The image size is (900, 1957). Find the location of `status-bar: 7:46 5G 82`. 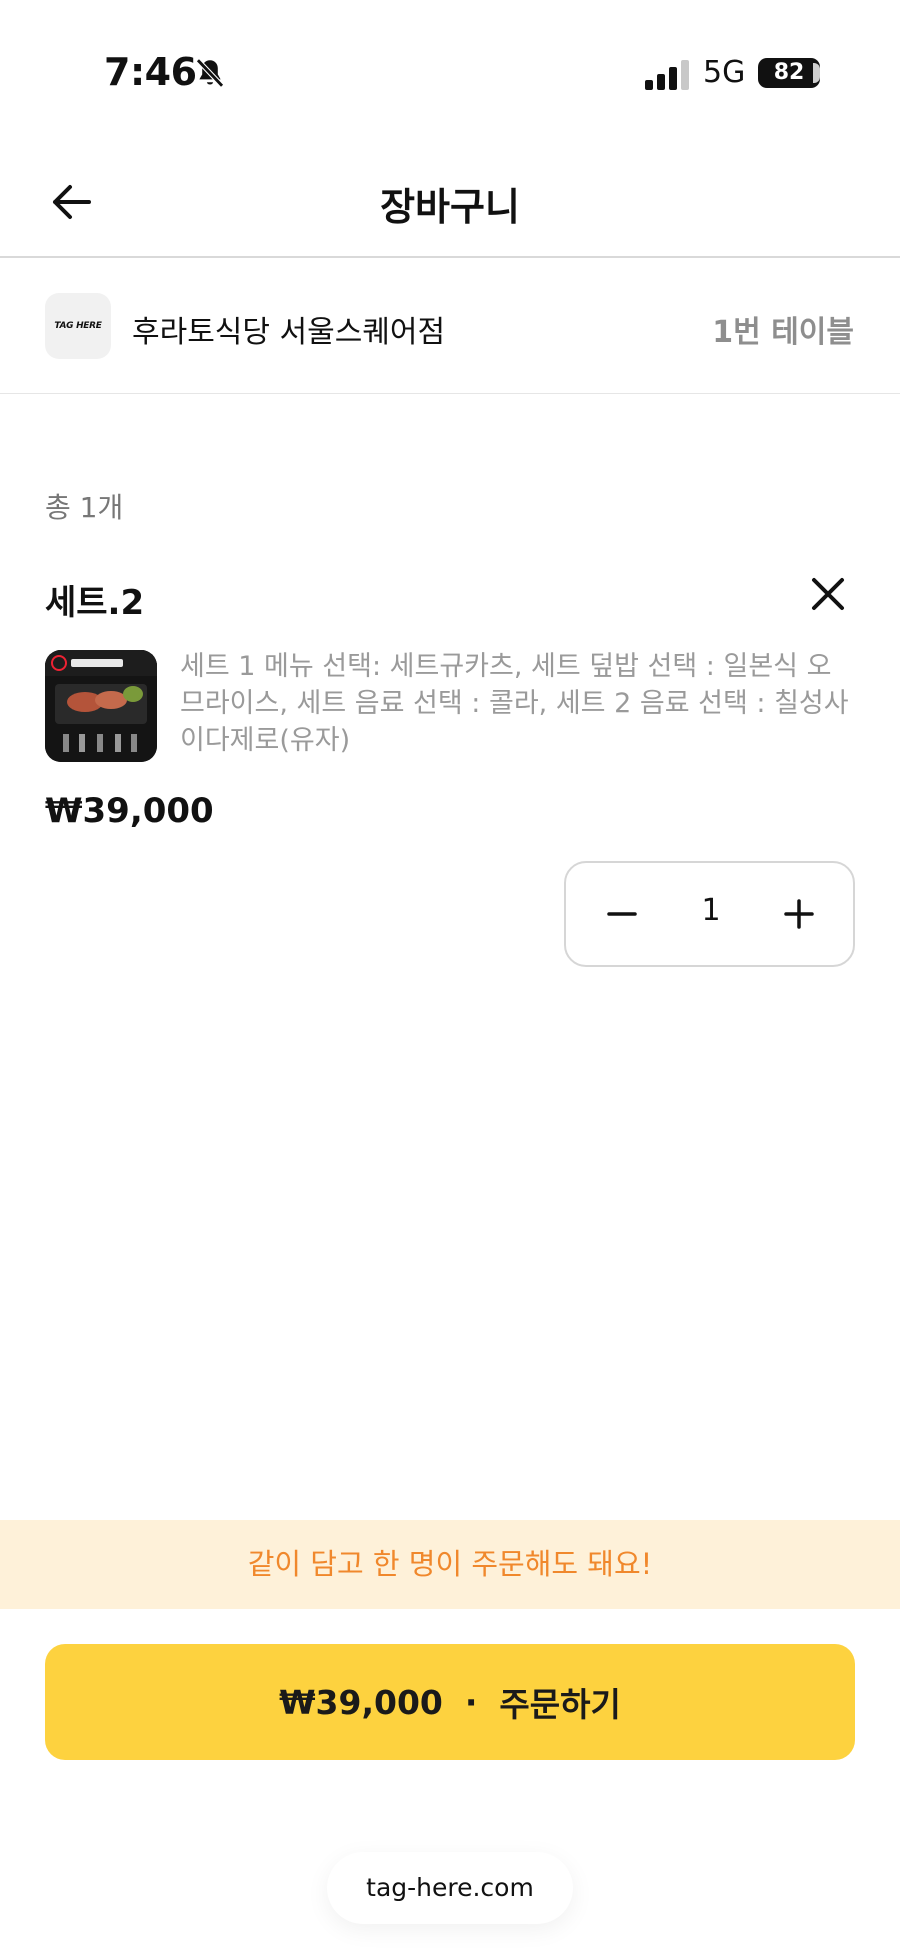

status-bar: 7:46 5G 82 is located at coordinates (450, 75).